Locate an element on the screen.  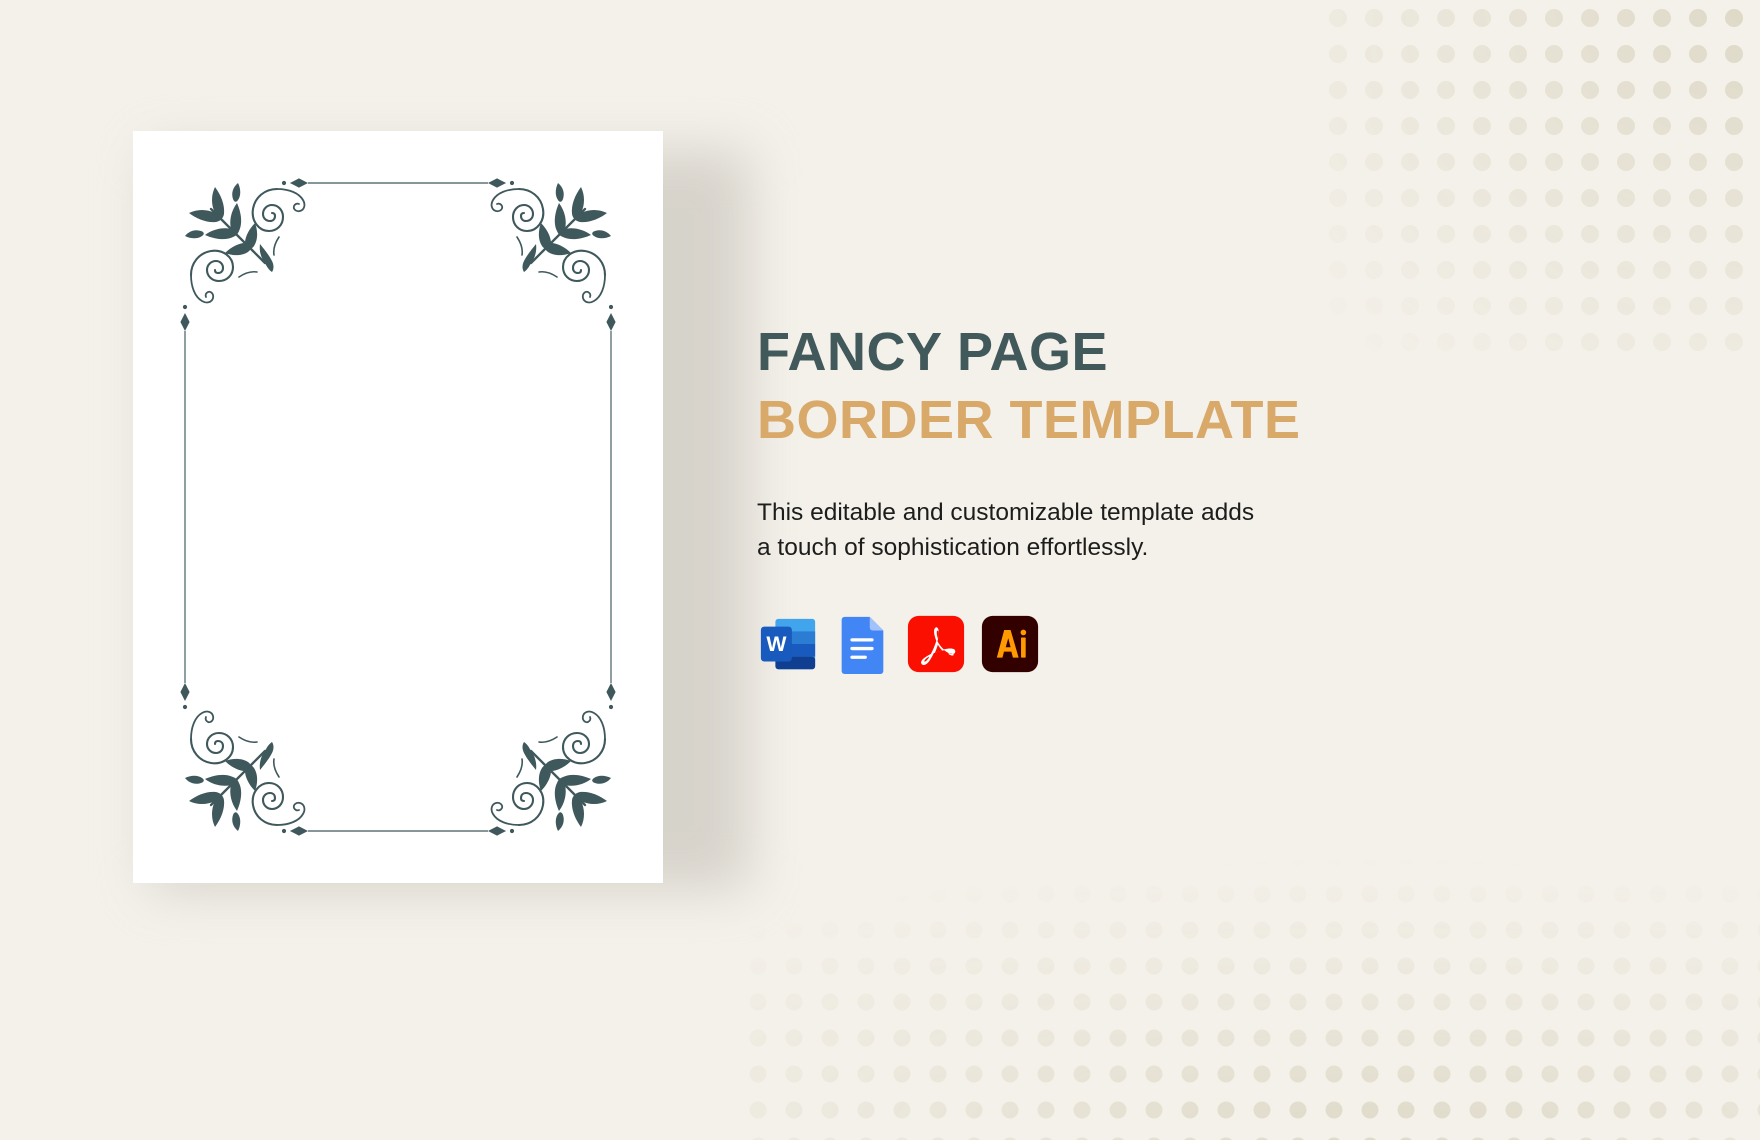
ornament-corner-top-right is located at coordinates (551, 242).